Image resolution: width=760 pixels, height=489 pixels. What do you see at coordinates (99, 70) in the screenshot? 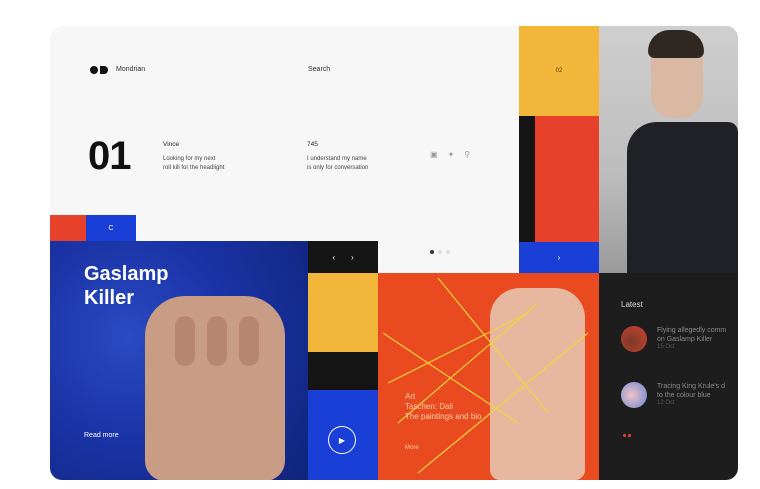
I see `logo` at bounding box center [99, 70].